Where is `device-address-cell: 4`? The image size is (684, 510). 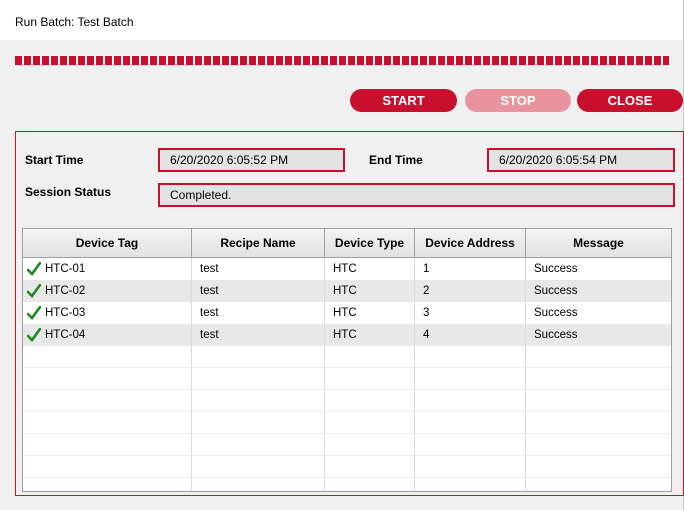
device-address-cell: 4 is located at coordinates (470, 335).